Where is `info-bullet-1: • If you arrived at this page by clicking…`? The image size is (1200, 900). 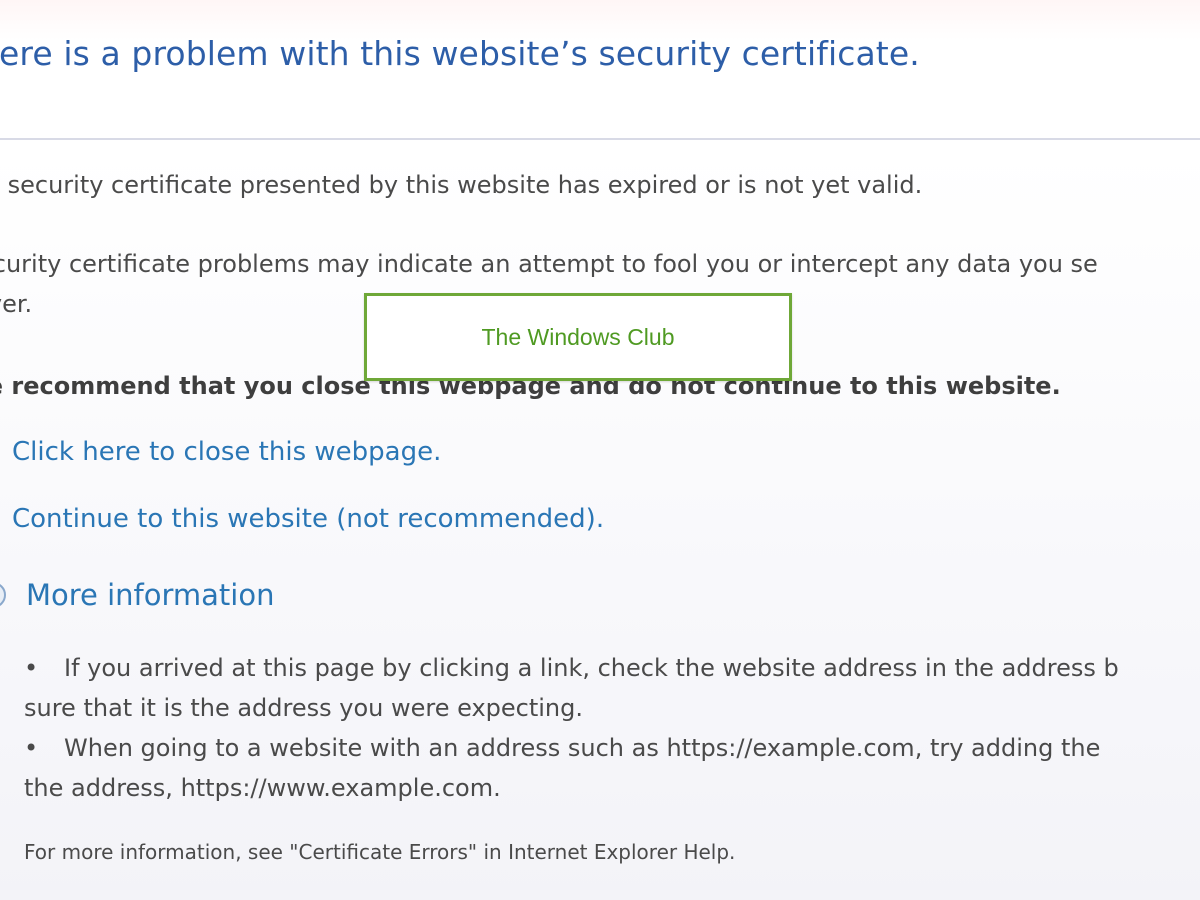
info-bullet-1: • If you arrived at this page by clicking… is located at coordinates (571, 668).